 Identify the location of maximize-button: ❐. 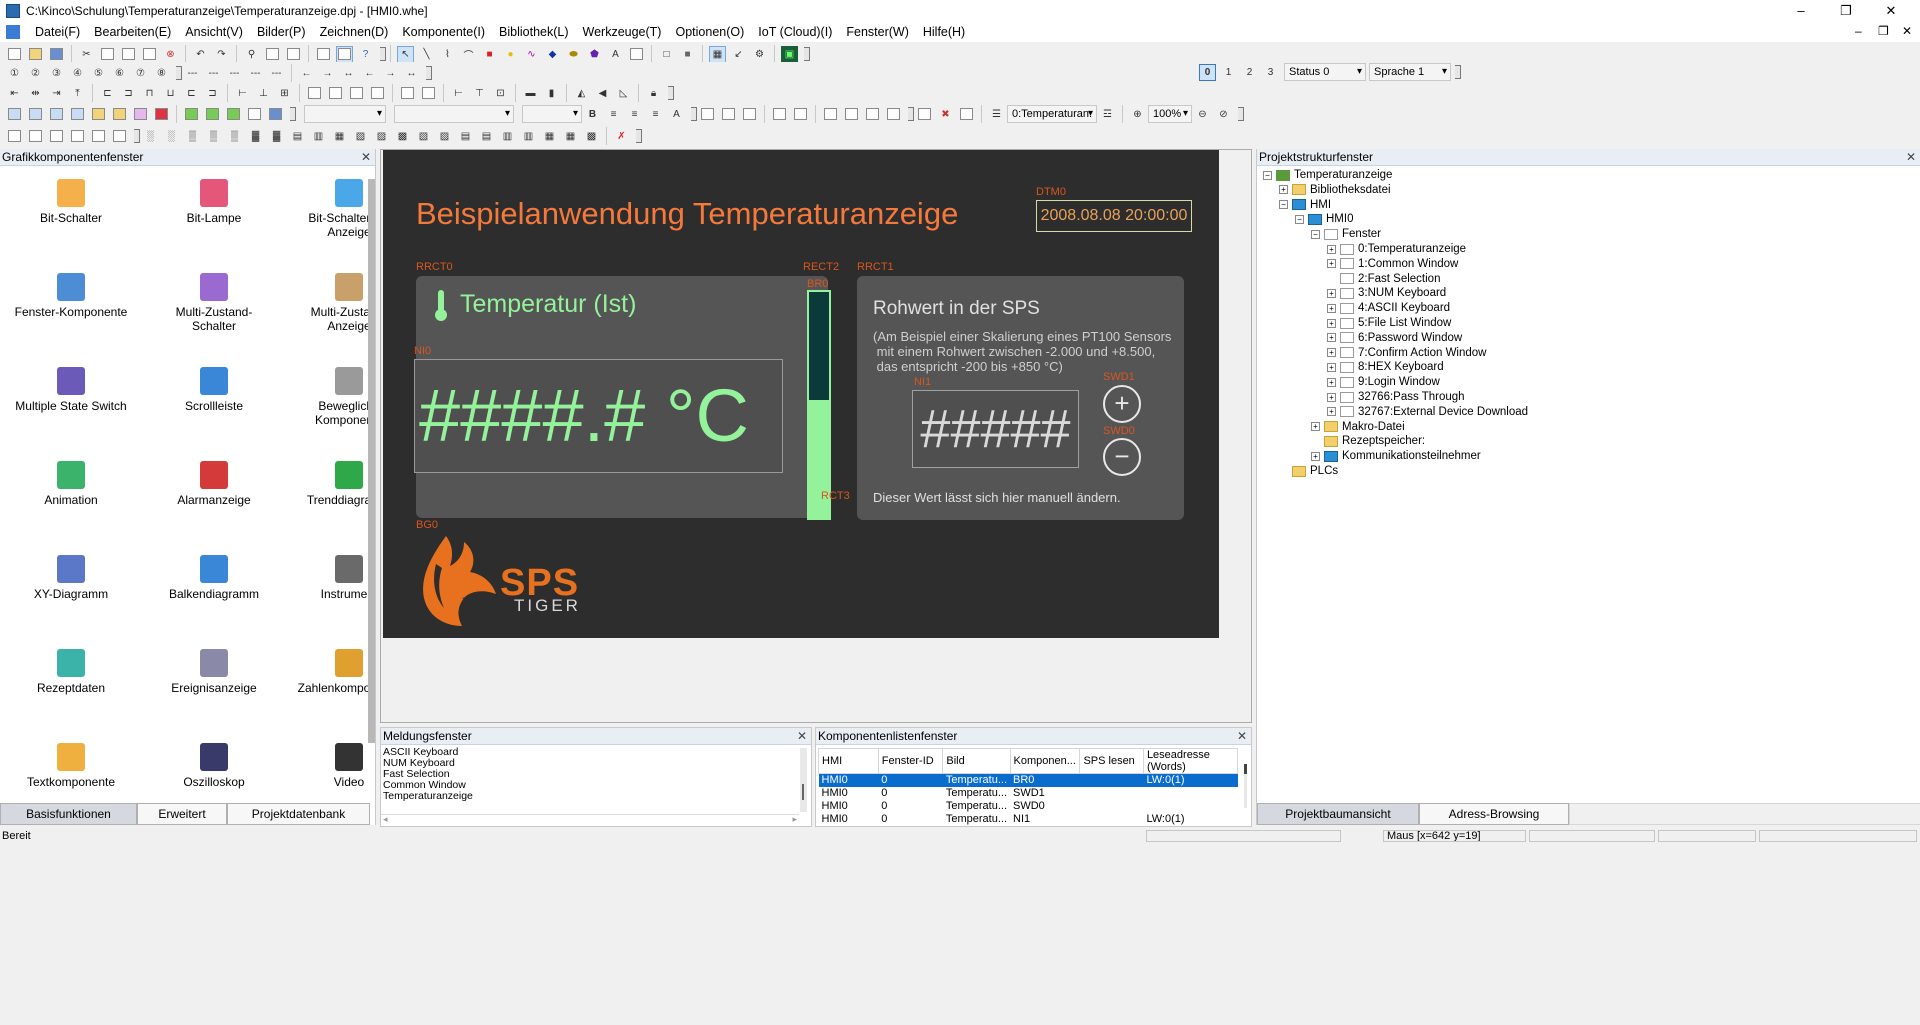
(1846, 11).